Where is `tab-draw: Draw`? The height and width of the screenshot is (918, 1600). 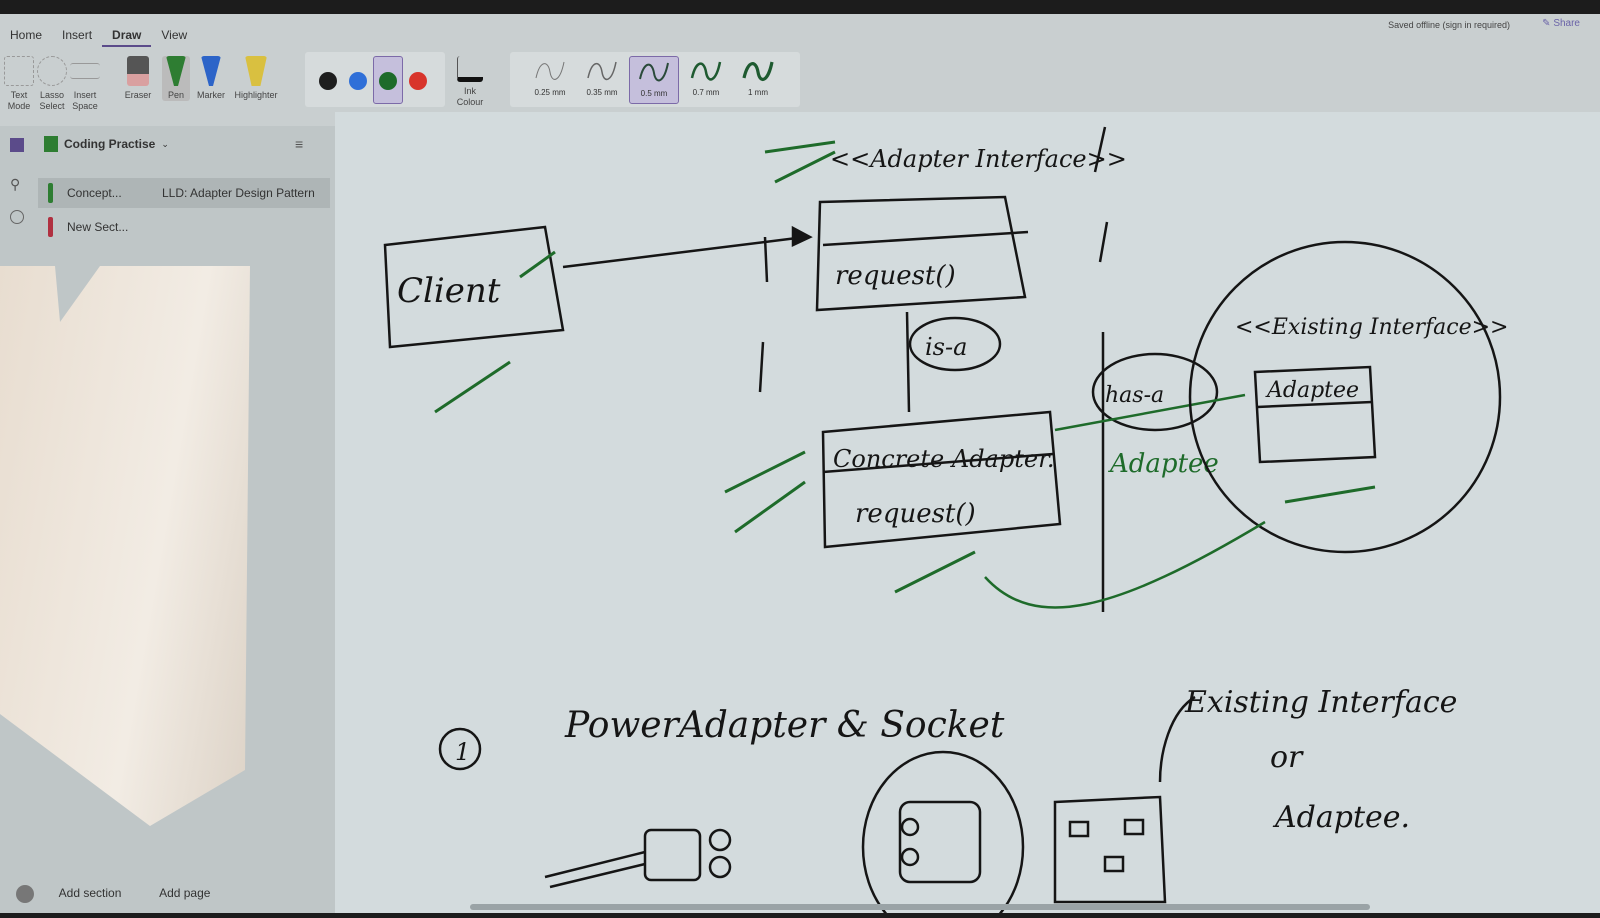 tab-draw: Draw is located at coordinates (127, 37).